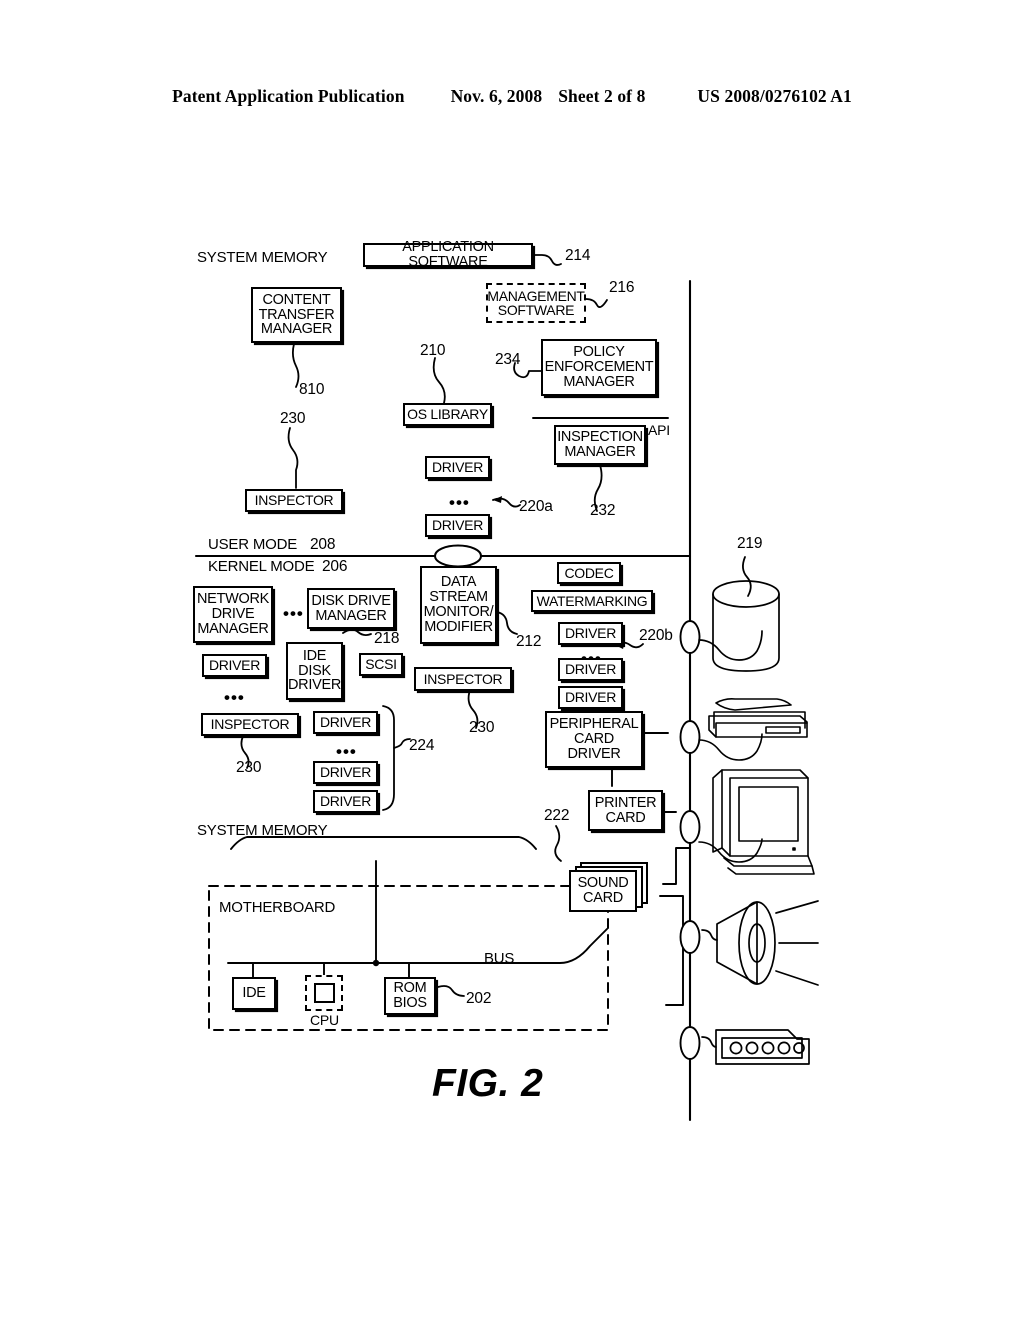 The image size is (1024, 1320). Describe the element at coordinates (463, 679) in the screenshot. I see `inspector-dsm-box: INSPECTOR` at that location.